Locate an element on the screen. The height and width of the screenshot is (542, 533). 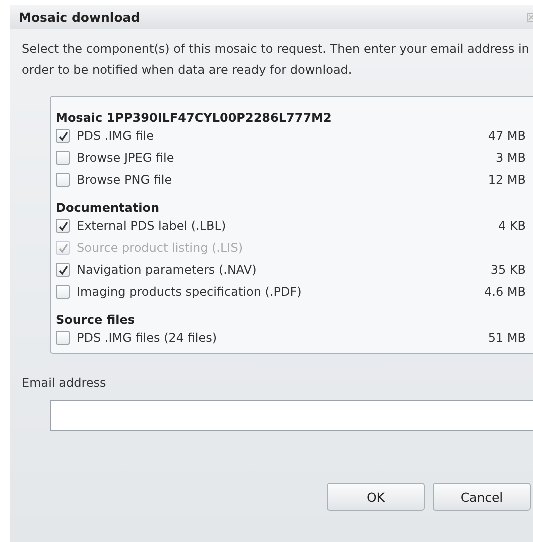
group-heading: Source files is located at coordinates (96, 319).